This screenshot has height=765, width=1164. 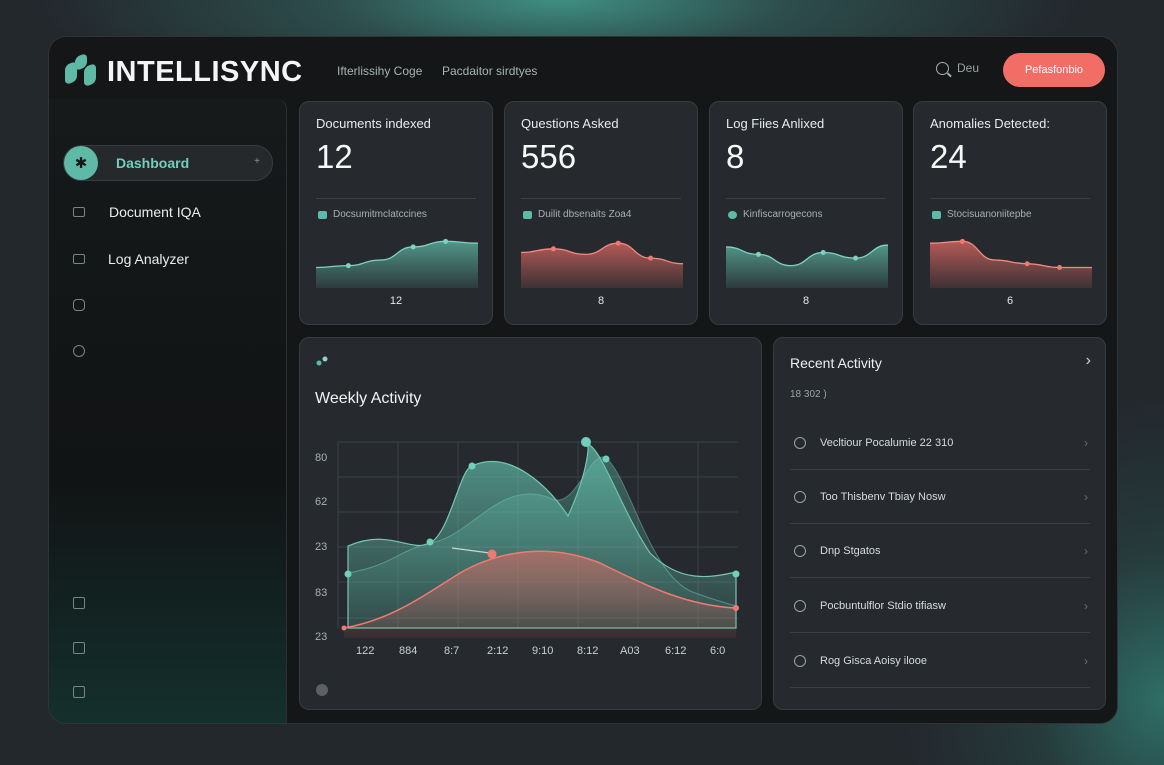 I want to click on brand-logo: INTELLISYNC, so click(x=183, y=71).